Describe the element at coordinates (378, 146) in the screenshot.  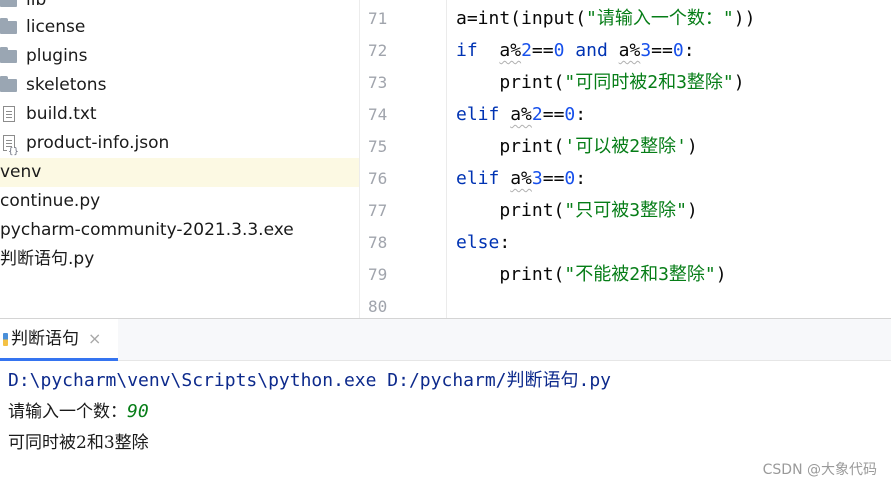
I see `line-number: 75` at that location.